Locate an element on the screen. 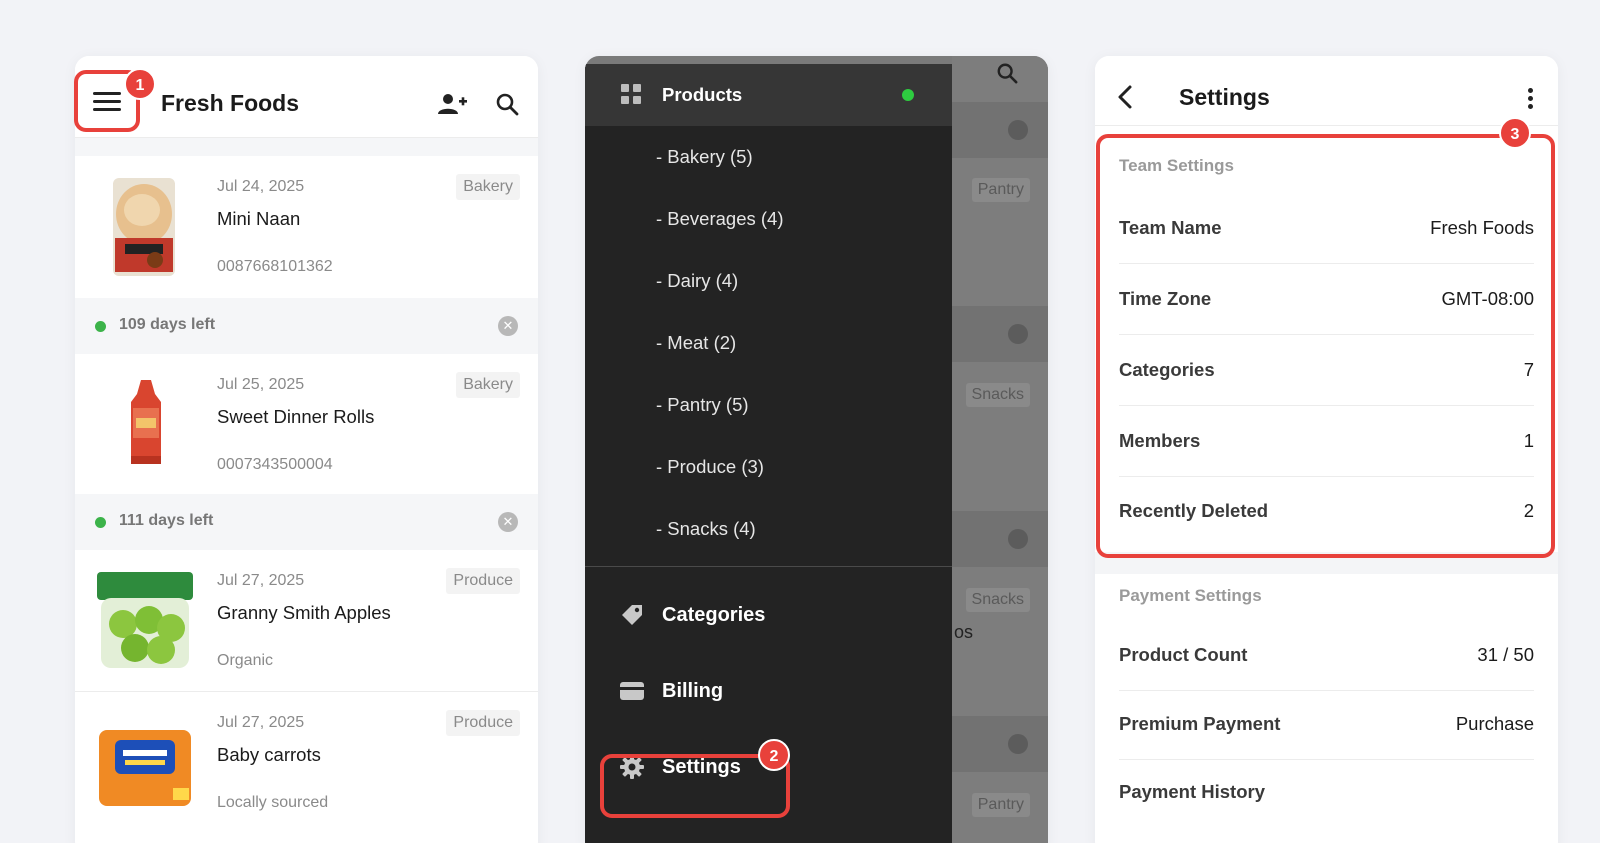 The image size is (1600, 843). grid-icon is located at coordinates (631, 94).